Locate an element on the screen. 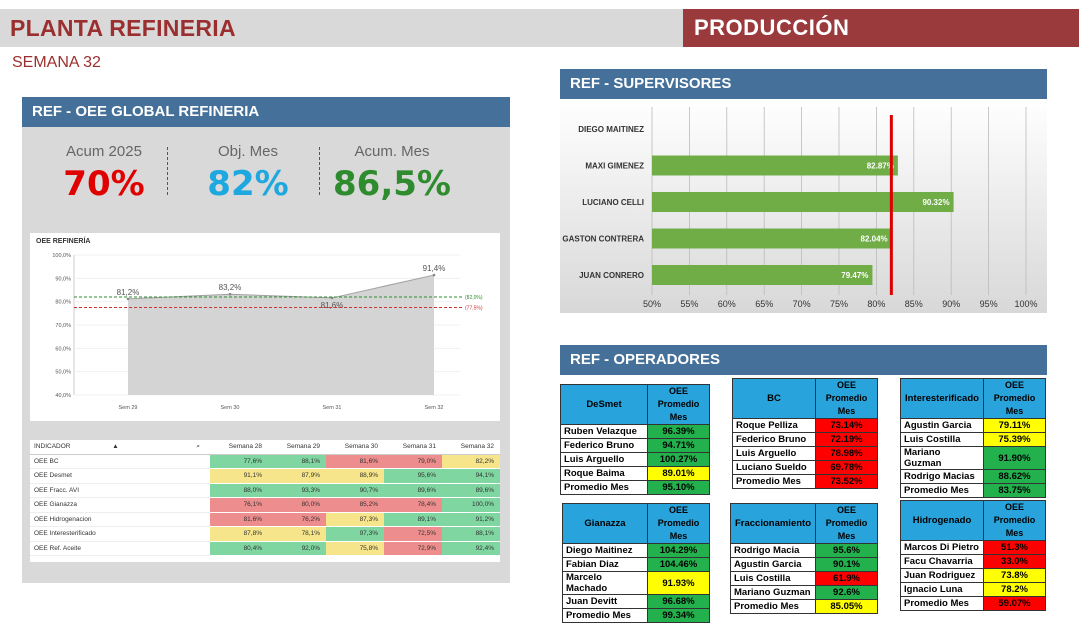 The image size is (1079, 623). table-cell: 87,8% is located at coordinates (239, 534).